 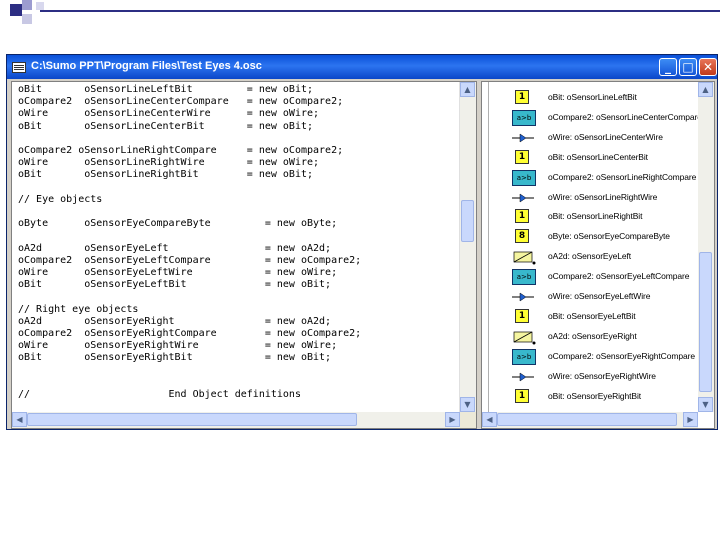 I want to click on object-label: oByte: oSensorEyeCompareByte, so click(x=609, y=236).